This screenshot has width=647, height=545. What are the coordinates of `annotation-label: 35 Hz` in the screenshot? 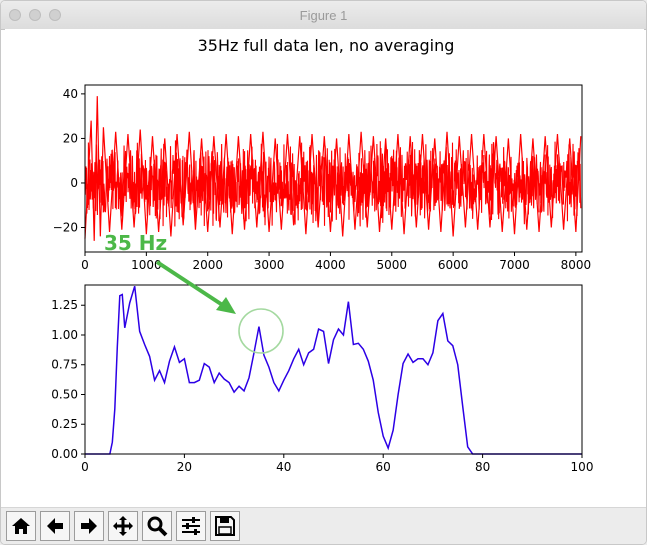 It's located at (135, 243).